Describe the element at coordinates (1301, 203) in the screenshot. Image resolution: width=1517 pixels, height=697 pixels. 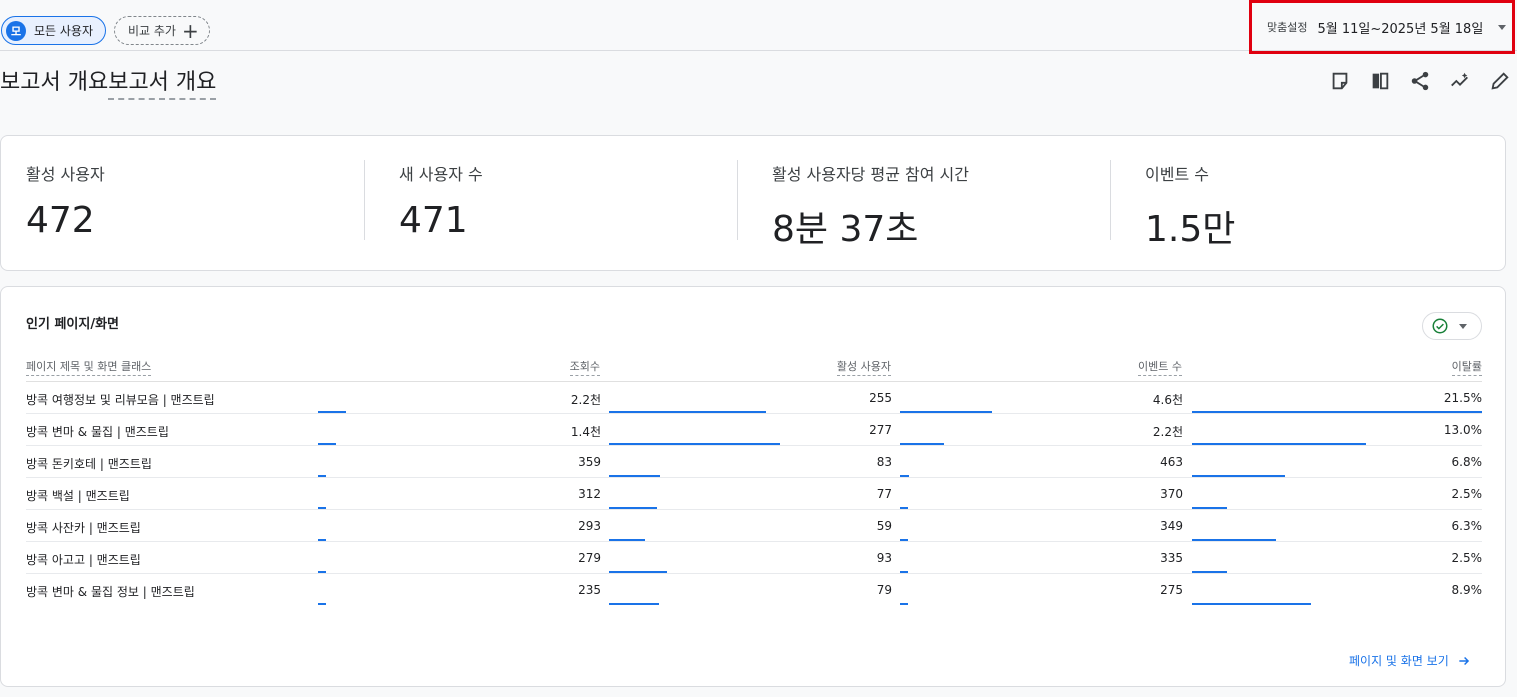
I see `kpi-event-count: 이벤트 수 1.5만` at that location.